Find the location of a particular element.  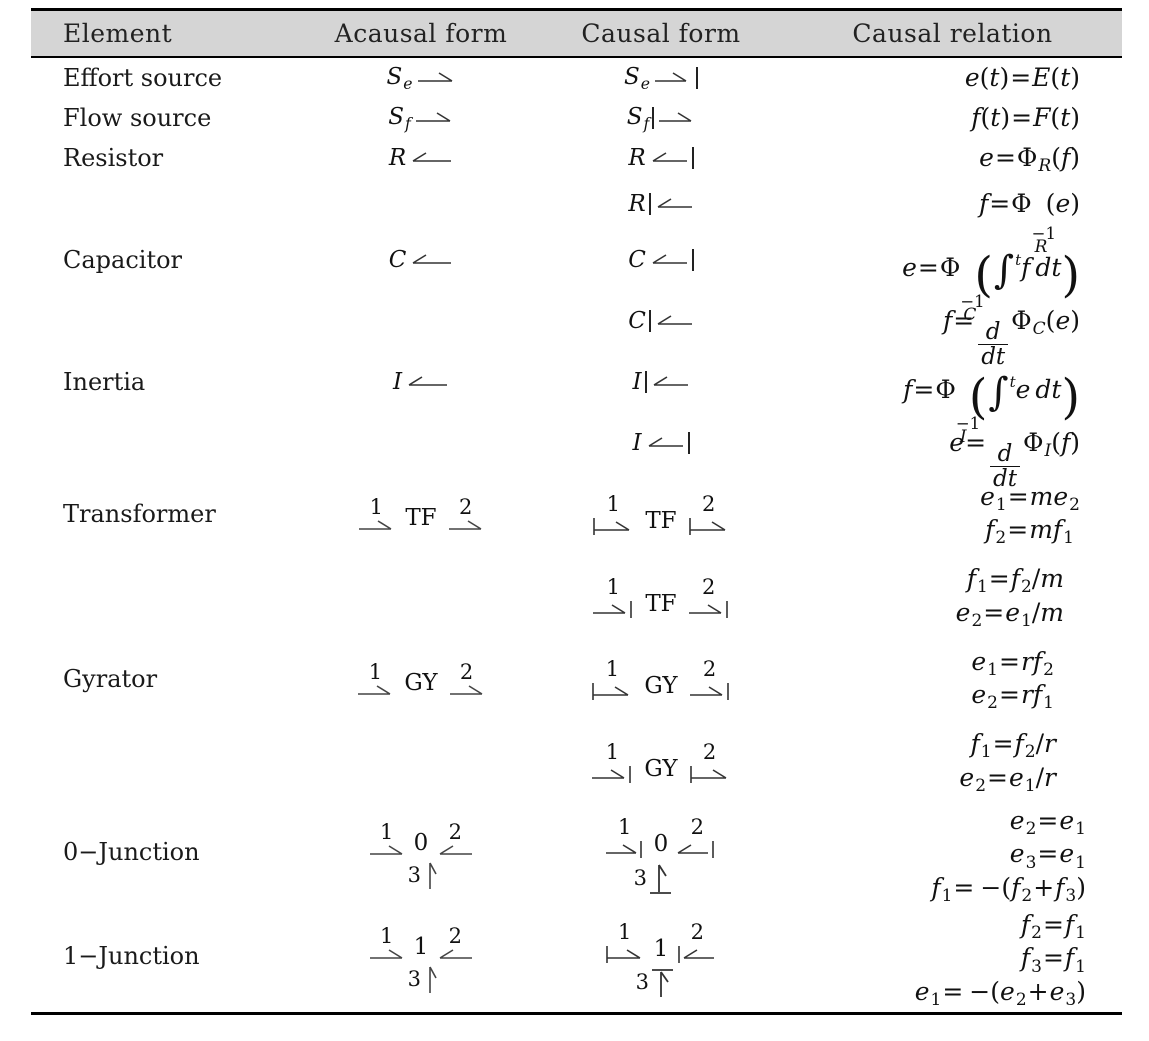

row-label: Inertia is located at coordinates (104, 382).